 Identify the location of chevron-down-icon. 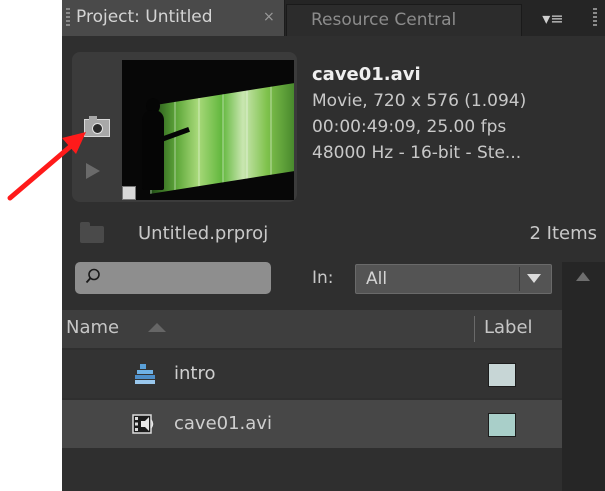
(534, 278).